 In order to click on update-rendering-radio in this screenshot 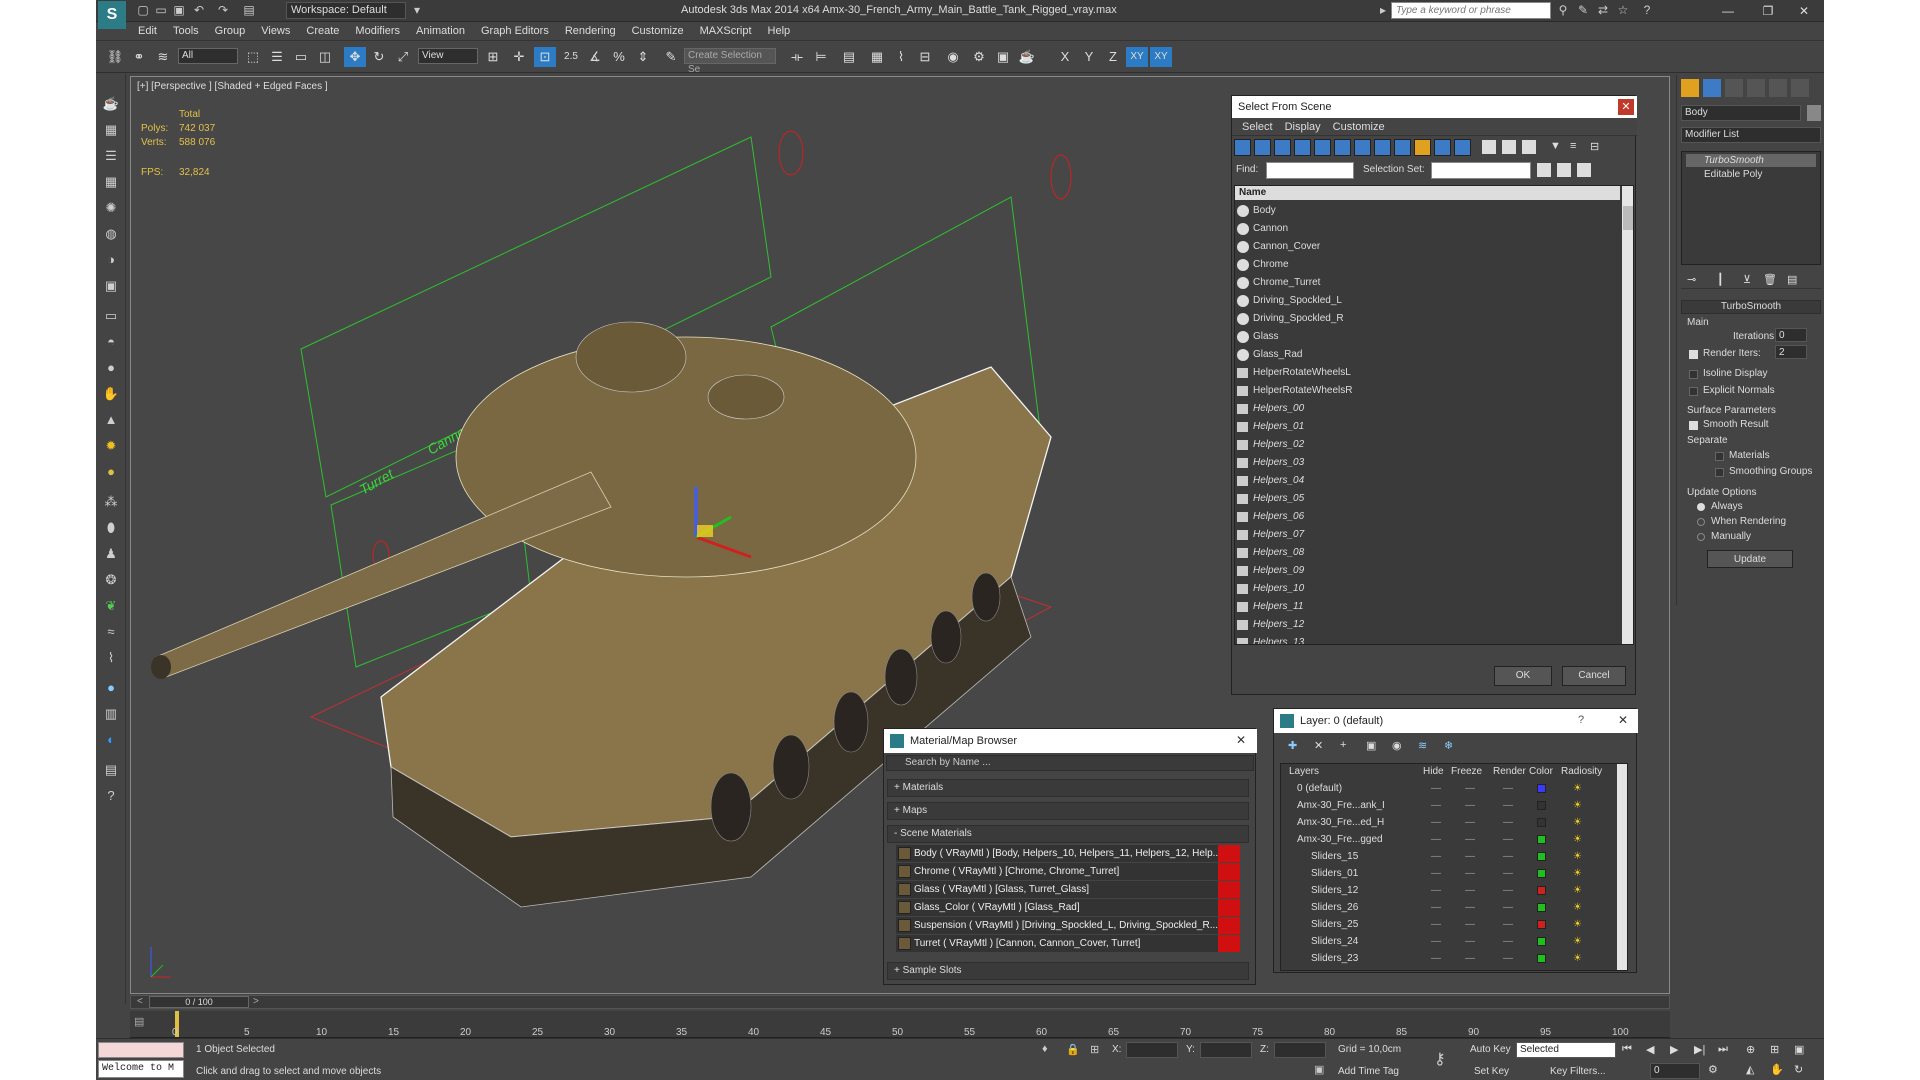, I will do `click(1701, 522)`.